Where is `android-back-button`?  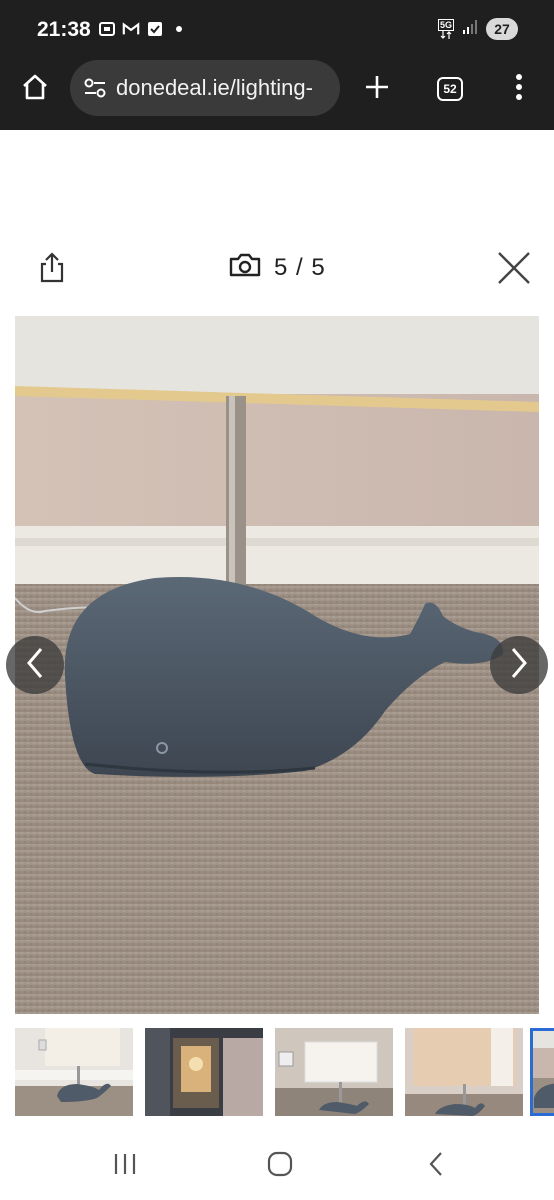 android-back-button is located at coordinates (436, 1166).